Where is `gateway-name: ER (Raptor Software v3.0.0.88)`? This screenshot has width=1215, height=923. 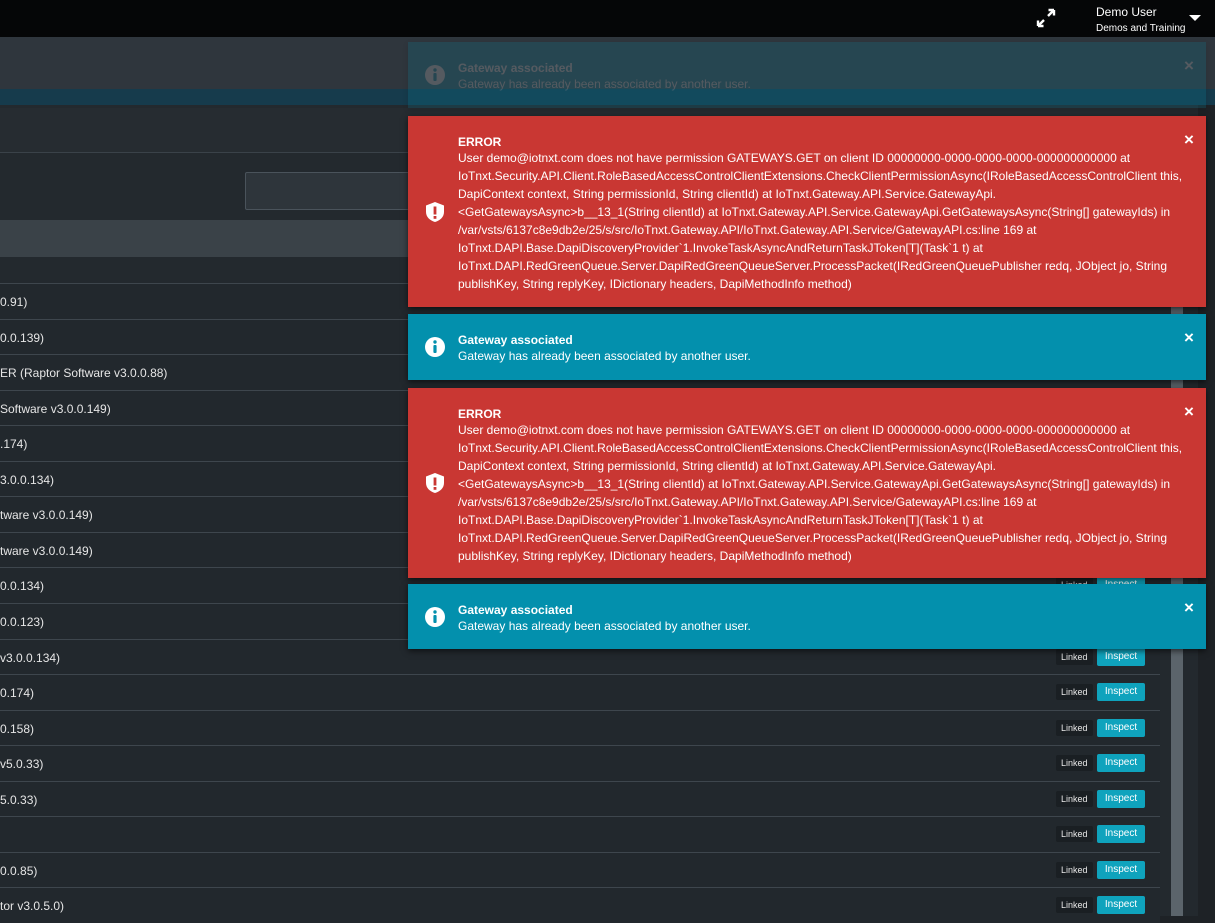 gateway-name: ER (Raptor Software v3.0.0.88) is located at coordinates (84, 373).